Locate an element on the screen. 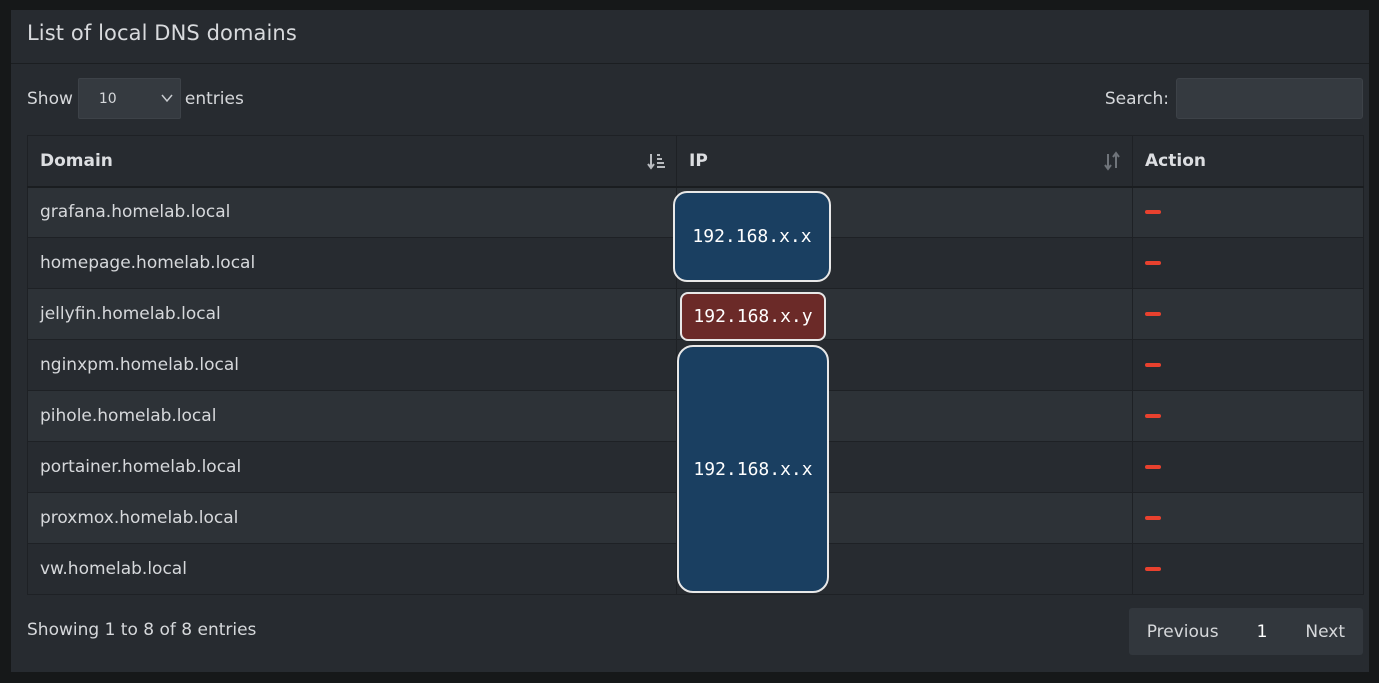  column-header-label: Domain is located at coordinates (76, 160).